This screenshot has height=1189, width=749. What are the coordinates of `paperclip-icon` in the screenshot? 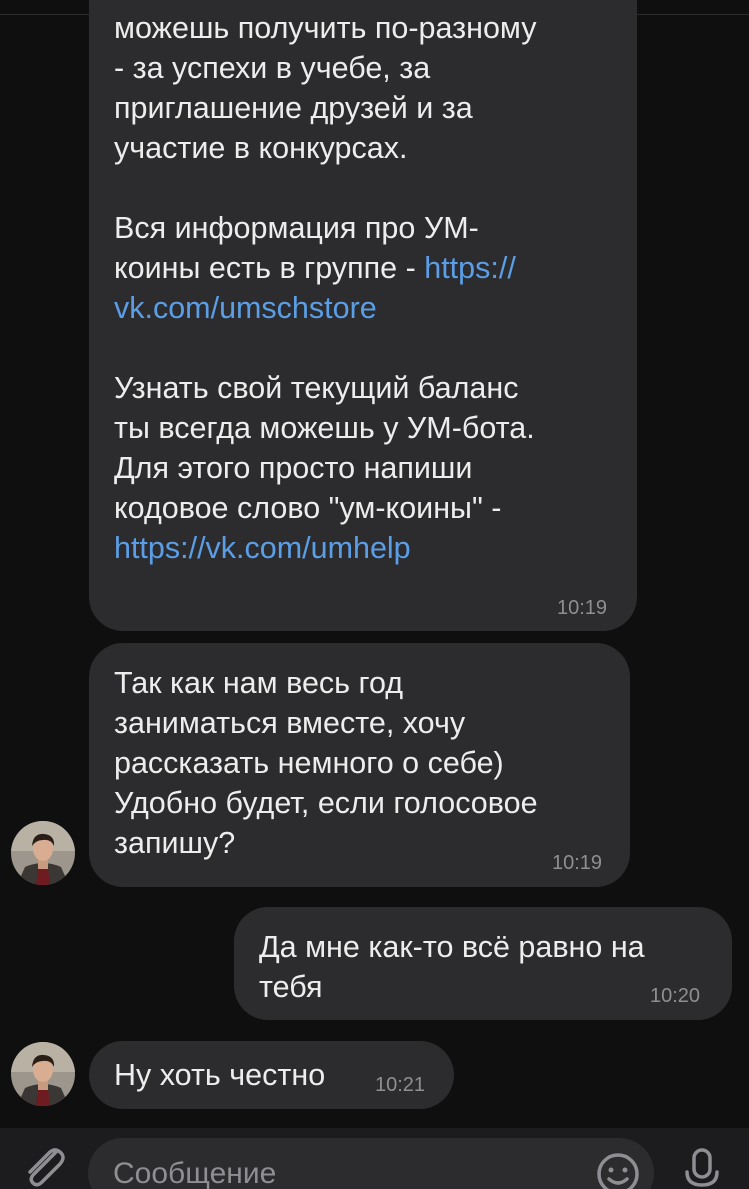 It's located at (44, 1167).